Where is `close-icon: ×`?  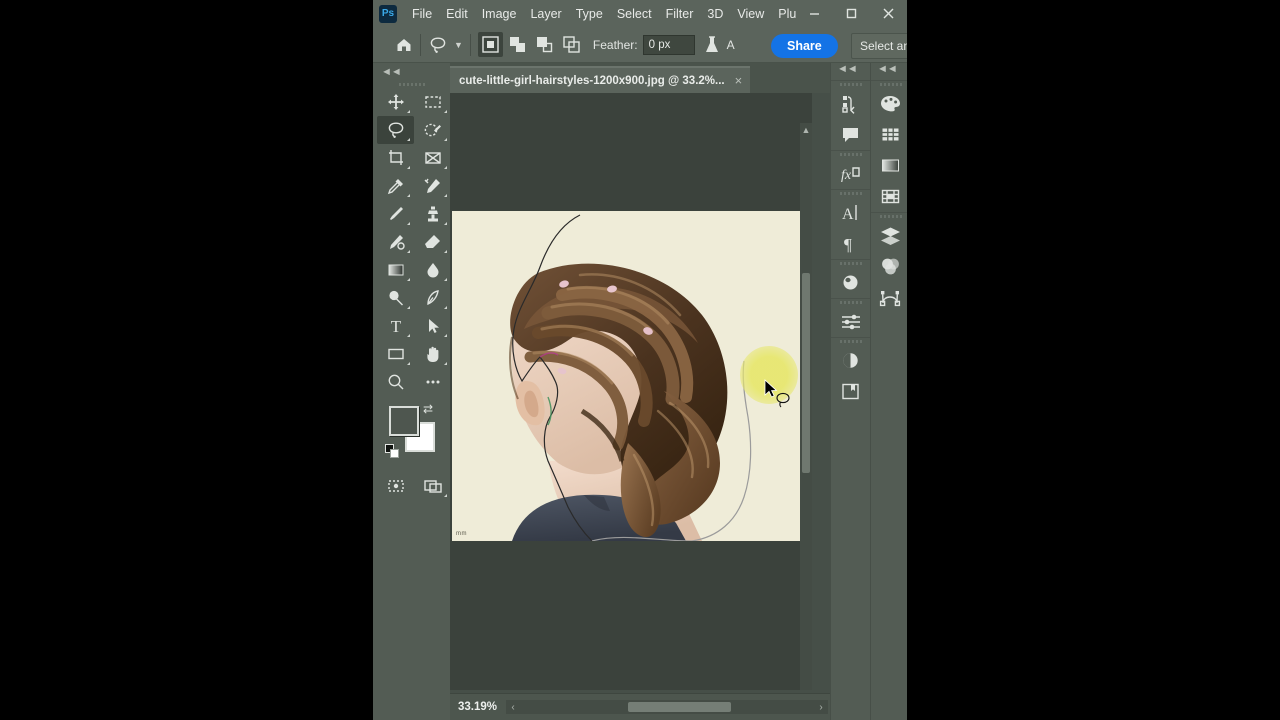 close-icon: × is located at coordinates (739, 80).